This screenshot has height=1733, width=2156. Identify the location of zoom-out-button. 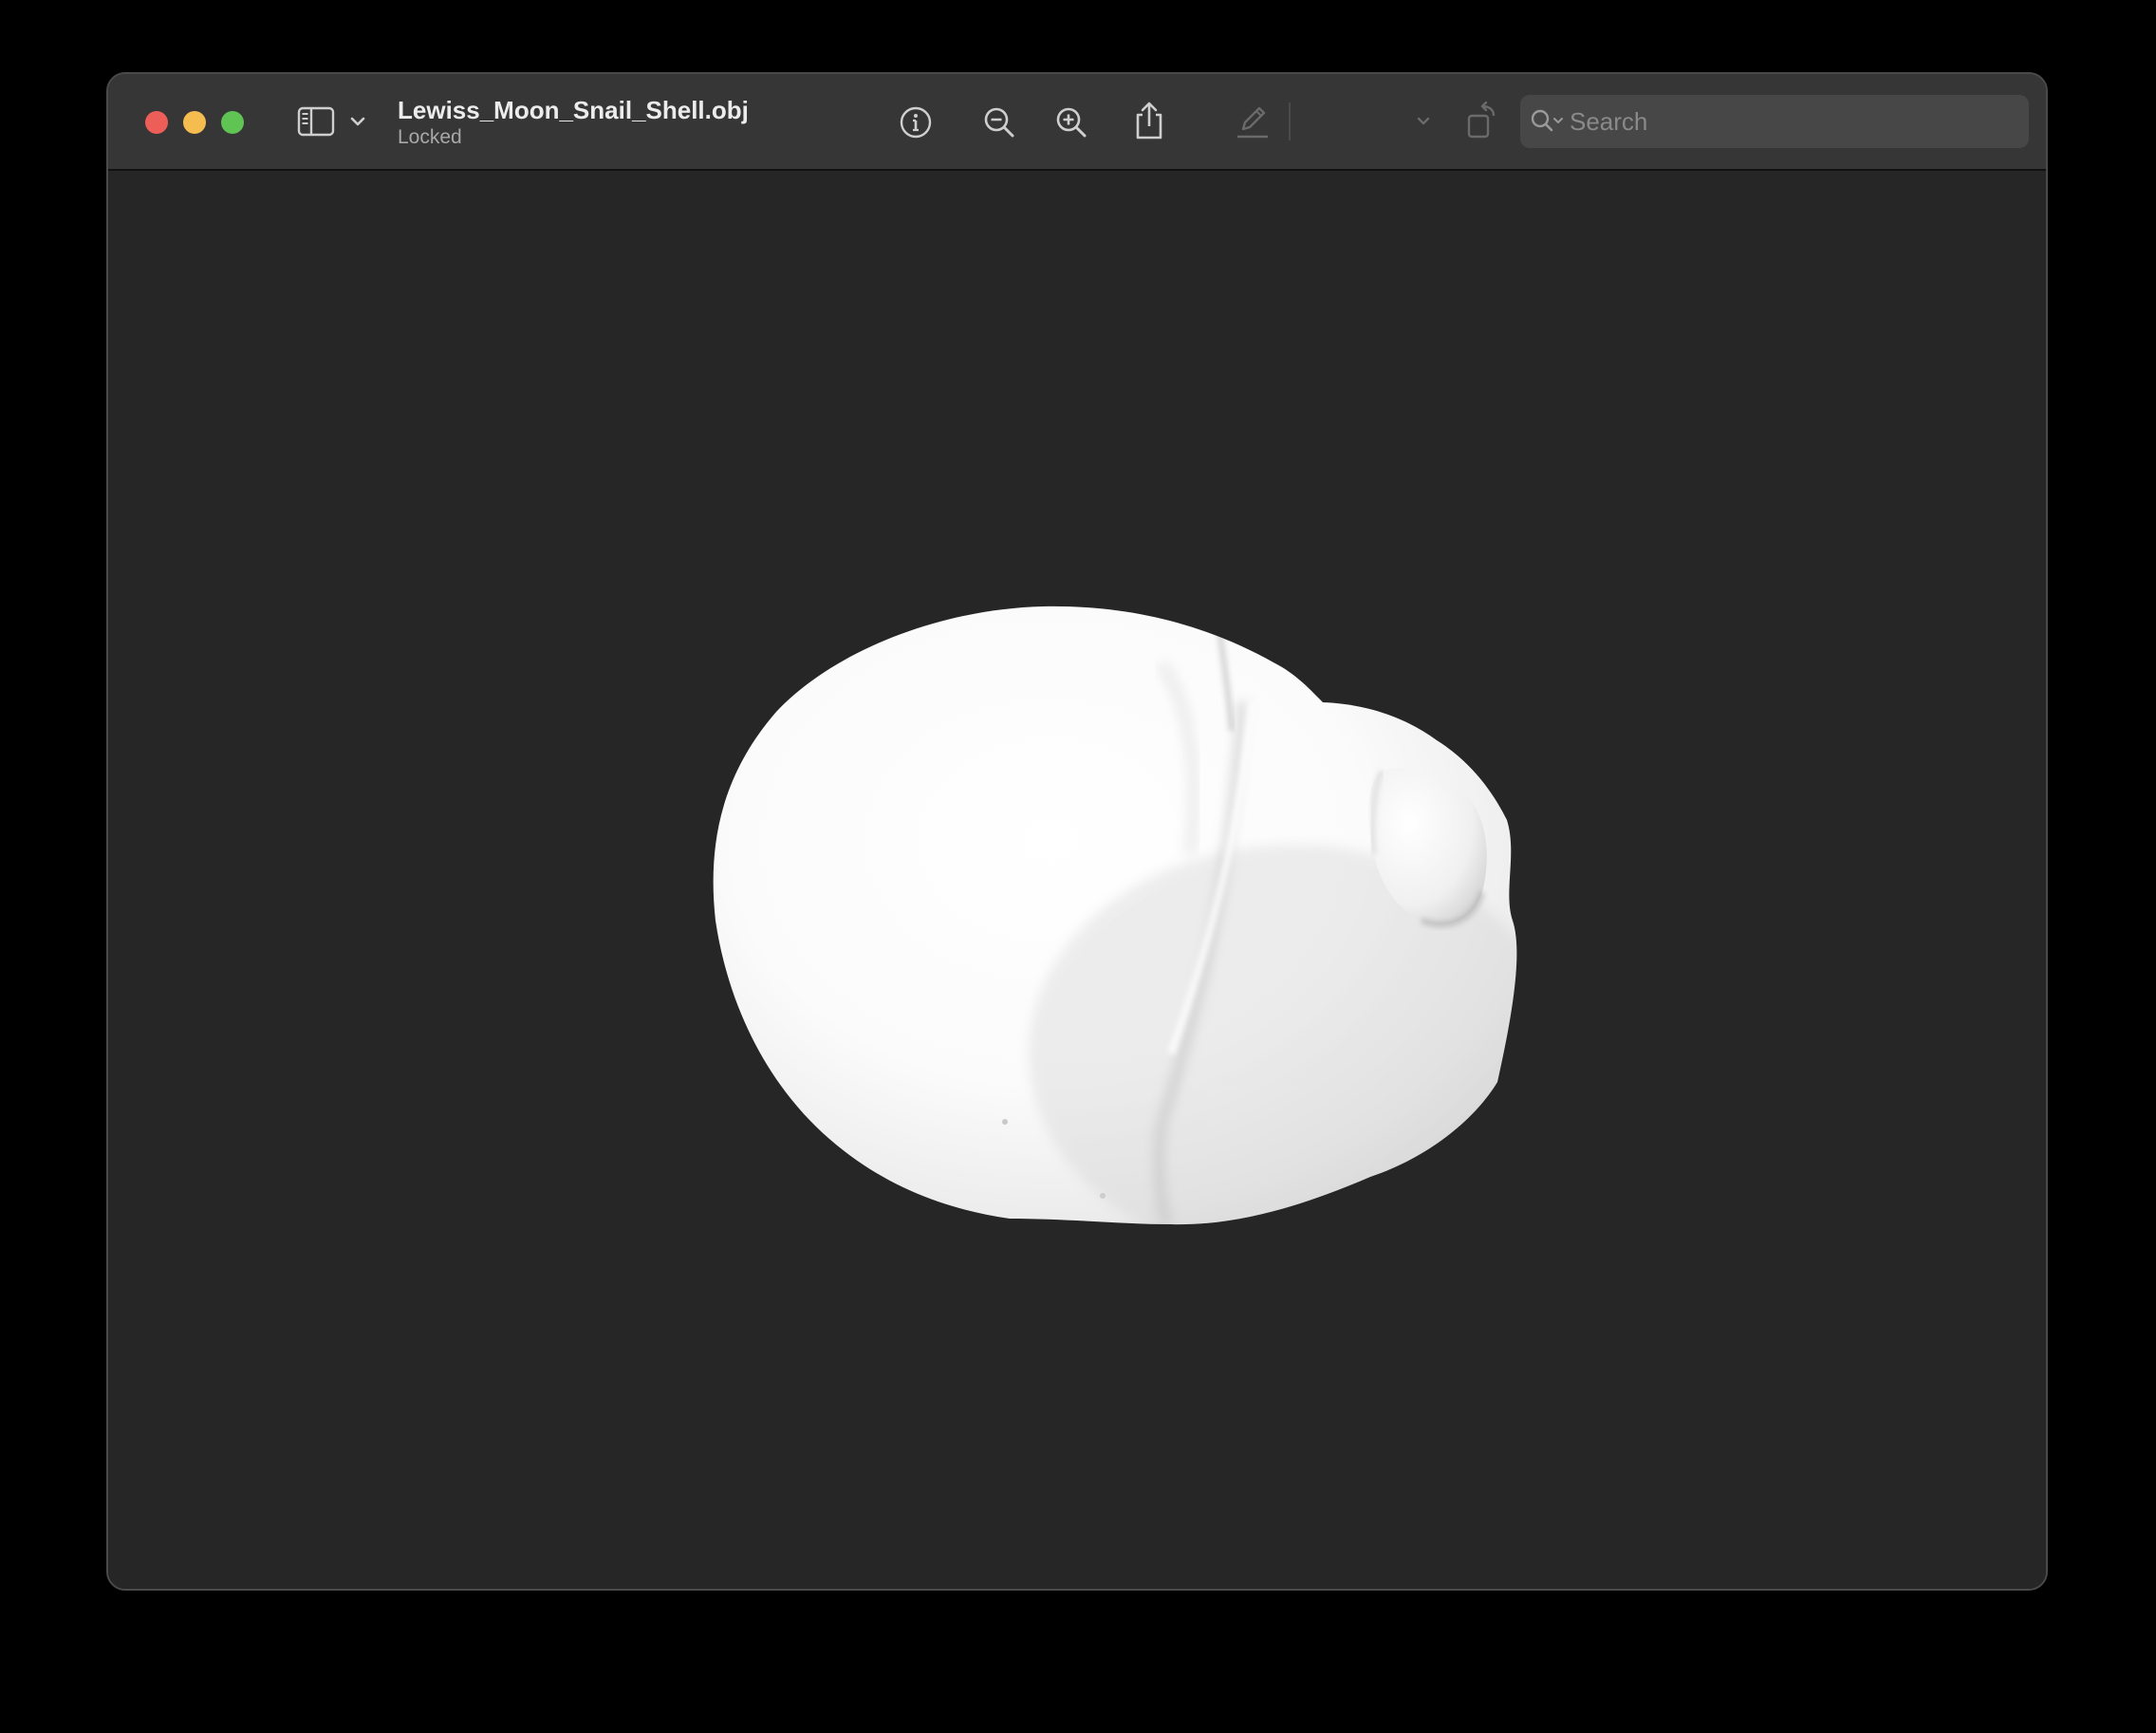
(999, 122).